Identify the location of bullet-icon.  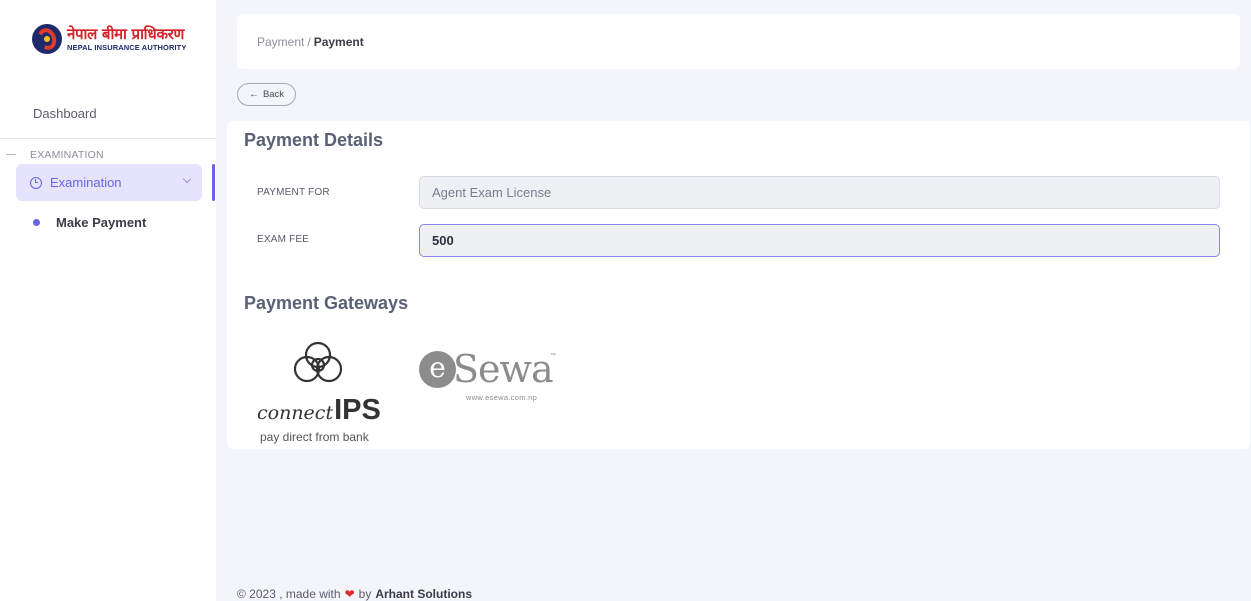
(36, 222).